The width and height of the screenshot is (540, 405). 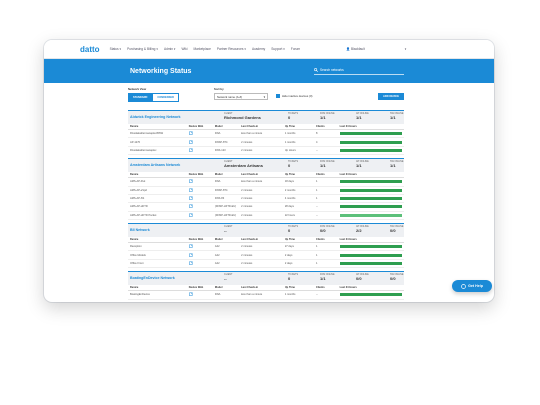 What do you see at coordinates (226, 207) in the screenshot?
I see `device-model: (DNSP-HFTD-EU)` at bounding box center [226, 207].